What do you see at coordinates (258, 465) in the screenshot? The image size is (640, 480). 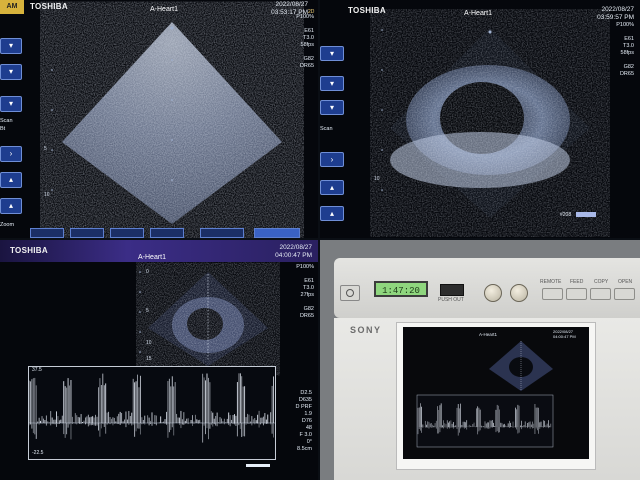 I see `scale-bar` at bounding box center [258, 465].